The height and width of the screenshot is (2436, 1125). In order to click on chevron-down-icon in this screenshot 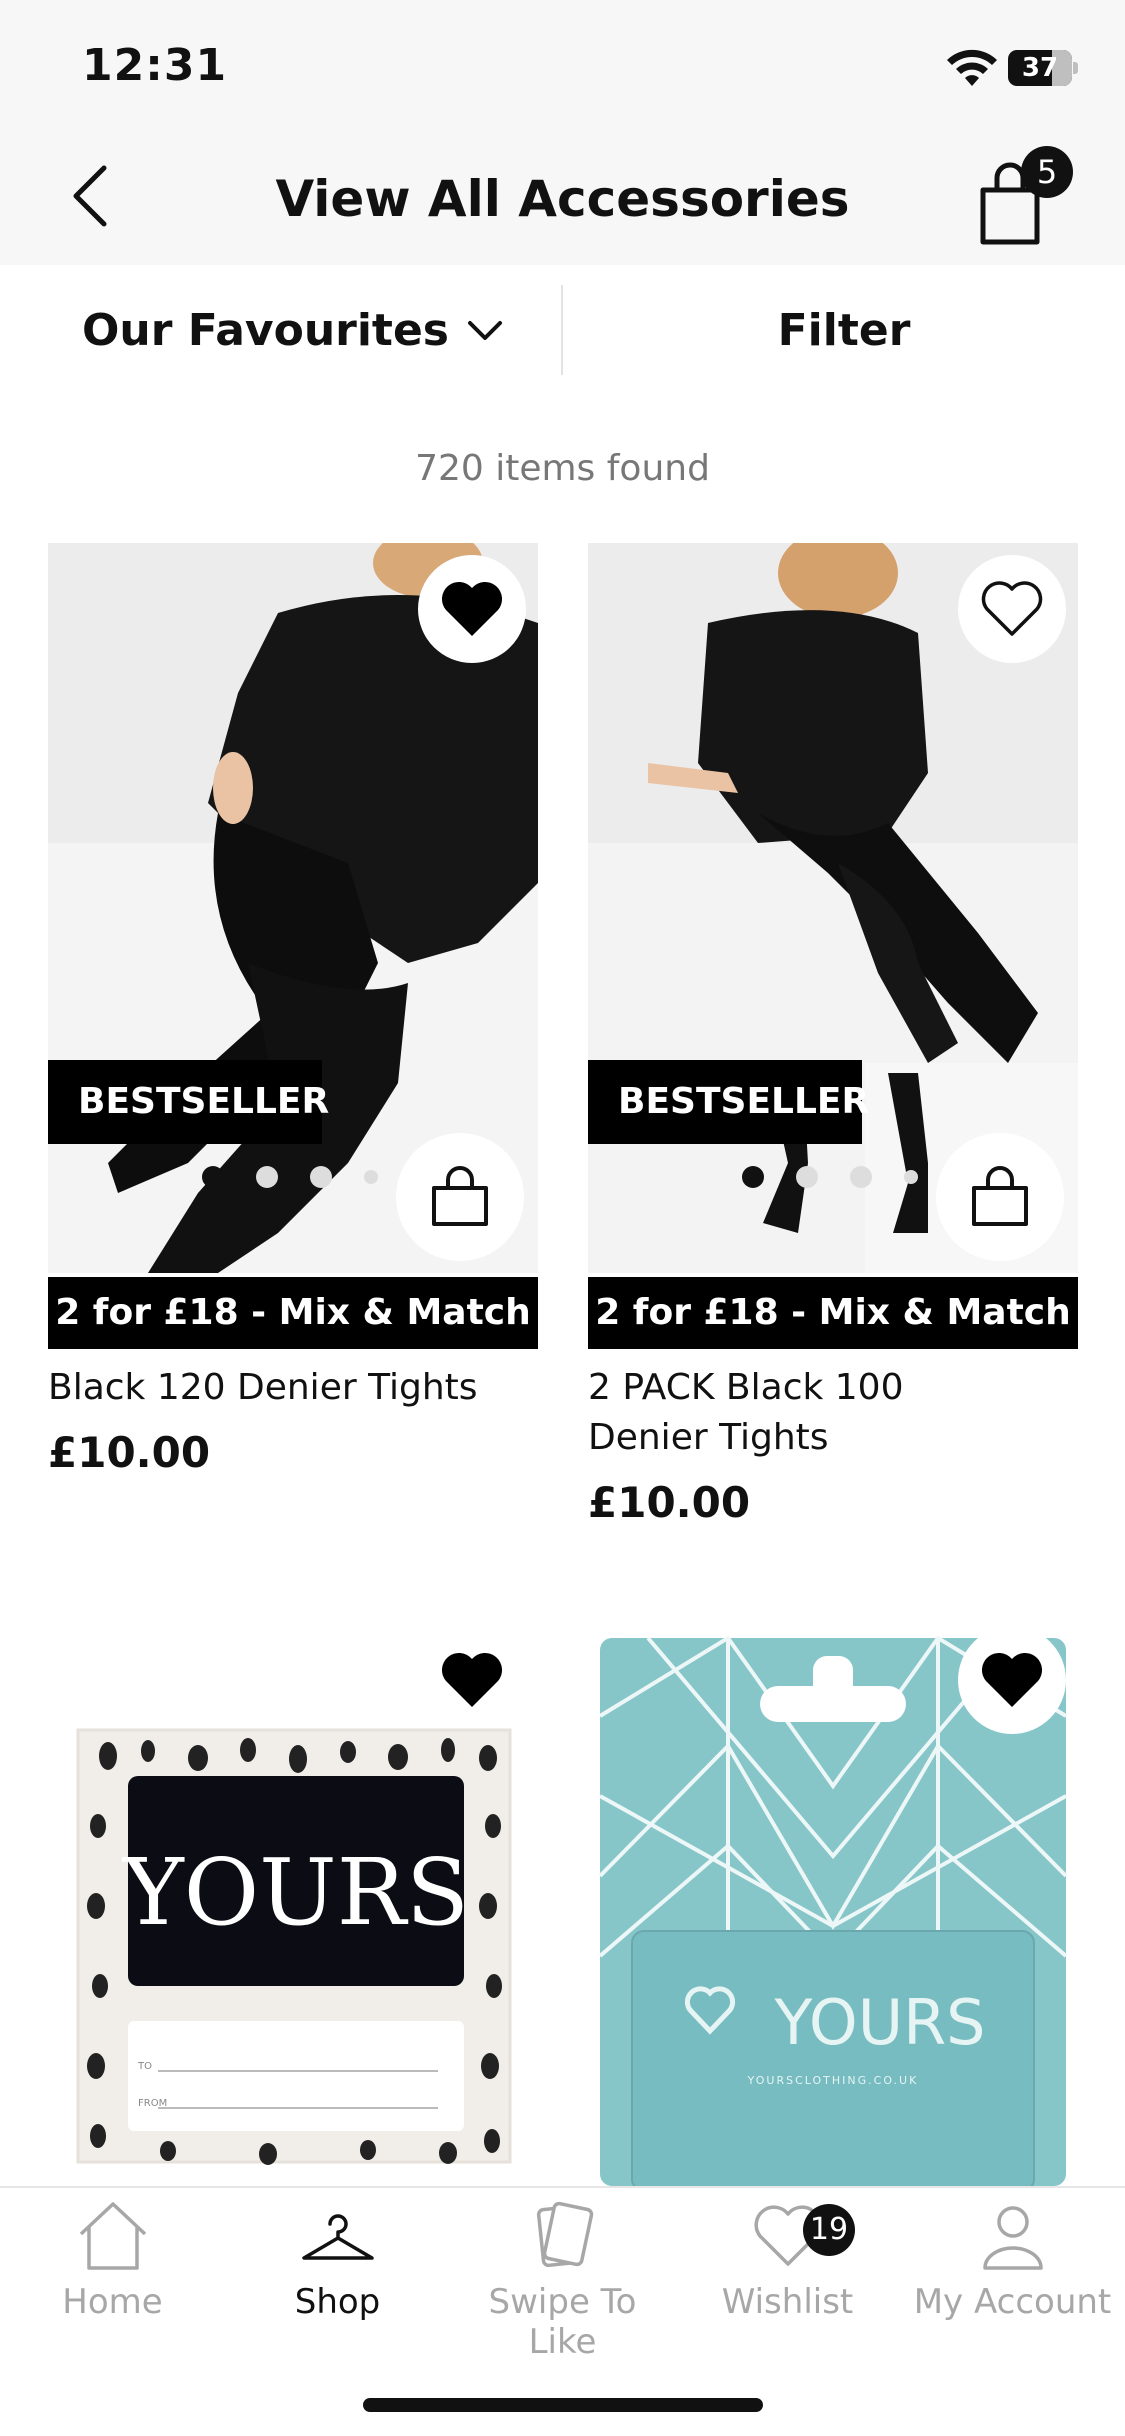, I will do `click(485, 330)`.